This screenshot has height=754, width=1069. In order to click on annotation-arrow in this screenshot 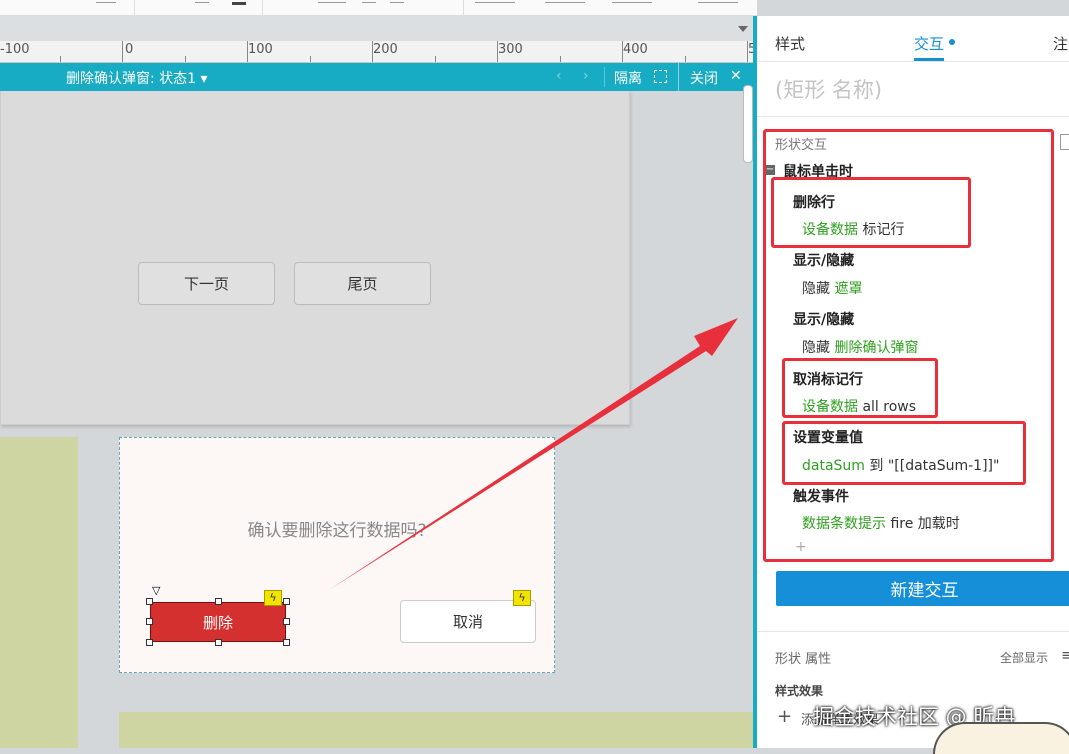, I will do `click(533, 454)`.